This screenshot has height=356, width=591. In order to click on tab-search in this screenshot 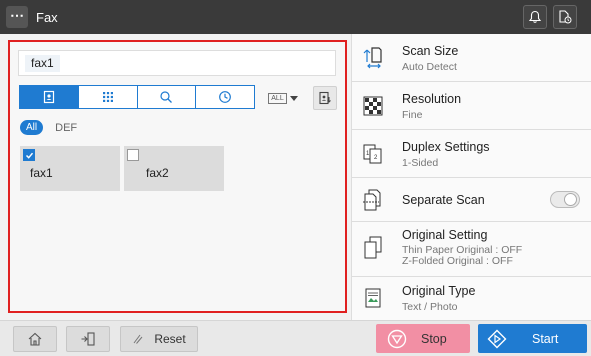, I will do `click(167, 97)`.